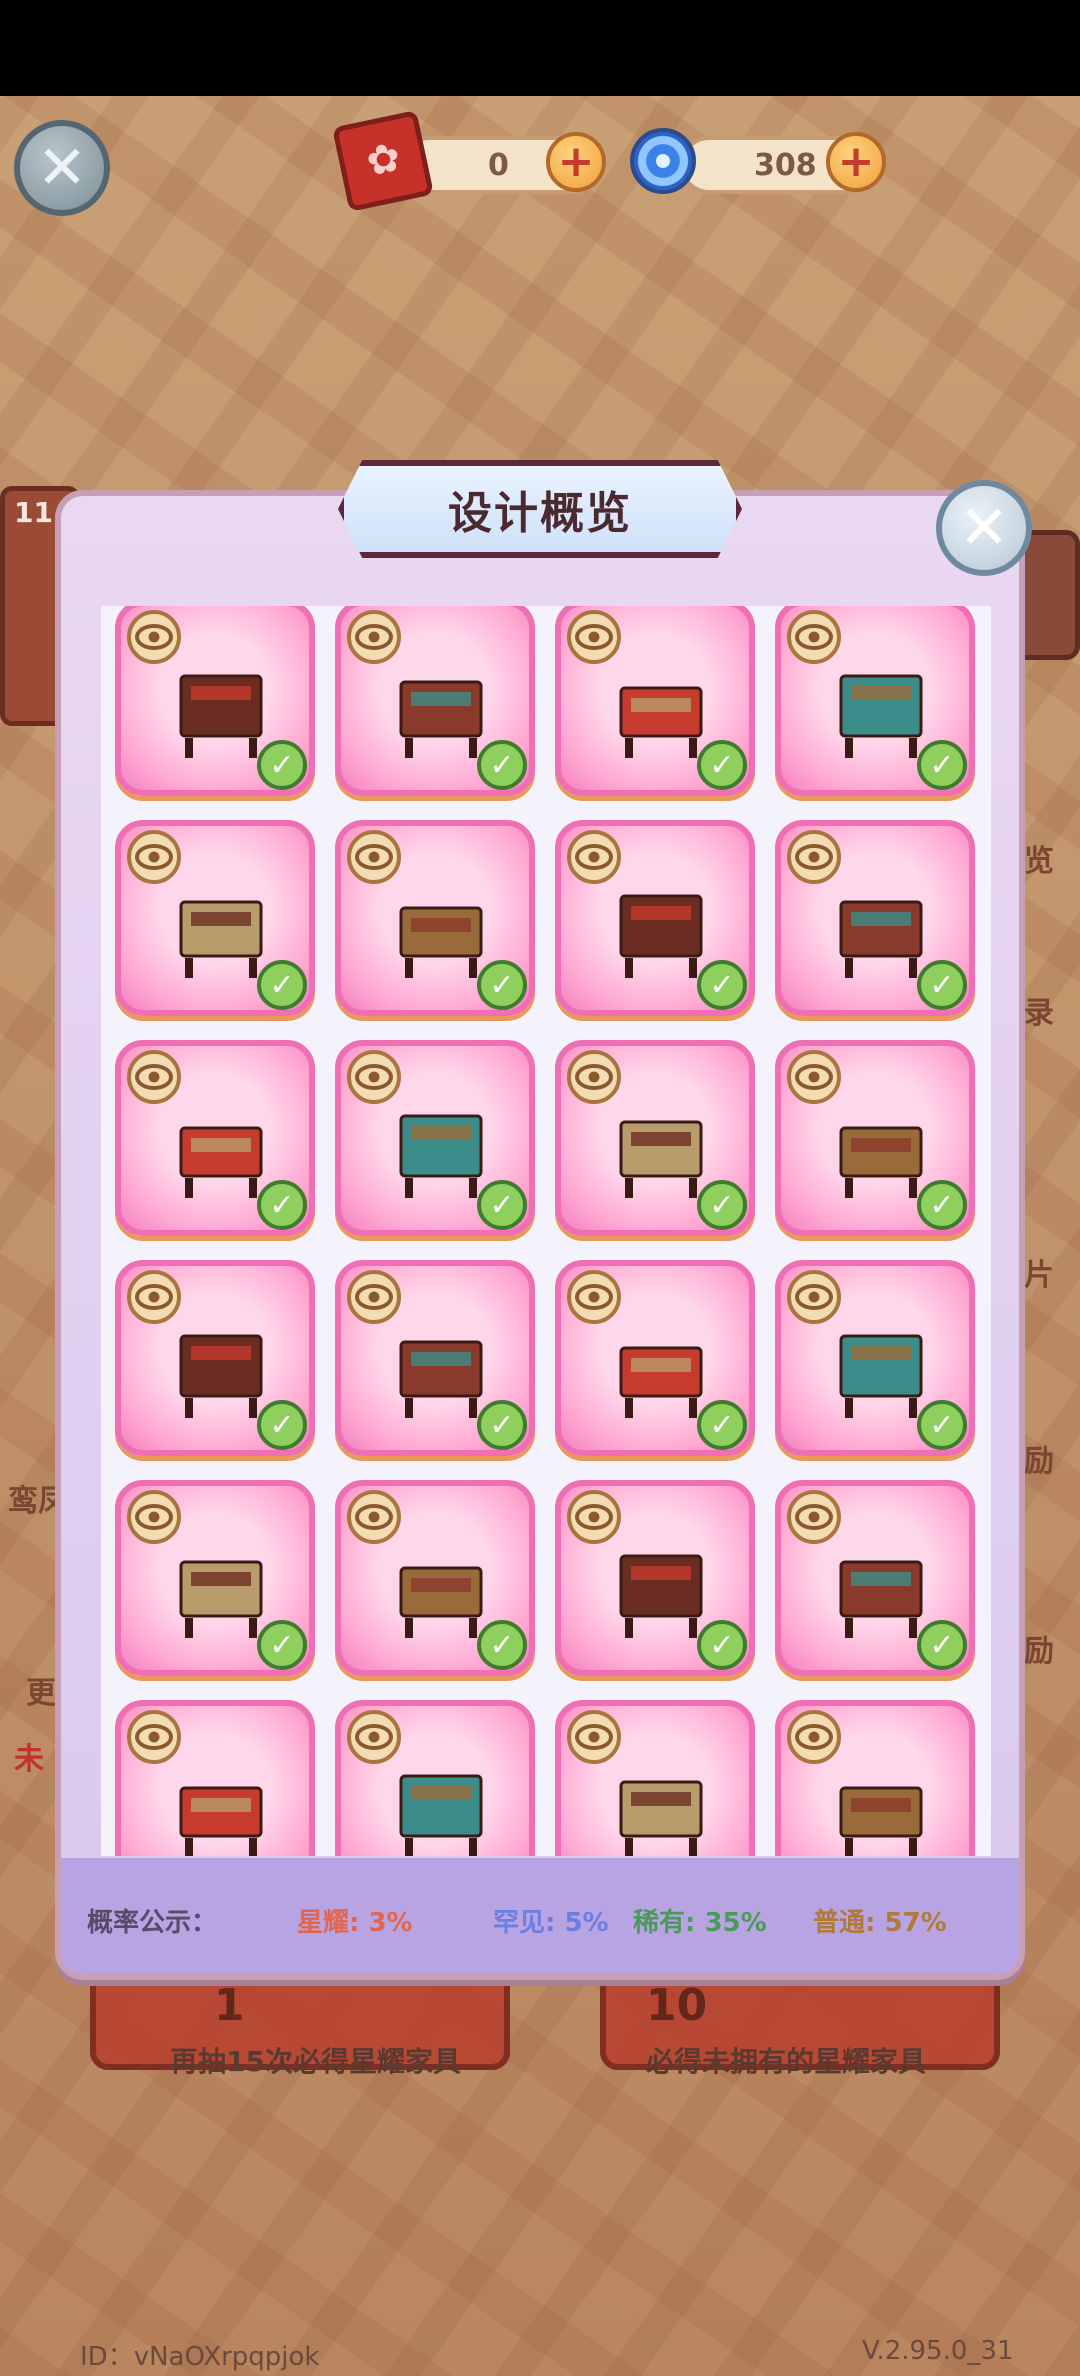  What do you see at coordinates (1039, 861) in the screenshot?
I see `background-side-label: 览` at bounding box center [1039, 861].